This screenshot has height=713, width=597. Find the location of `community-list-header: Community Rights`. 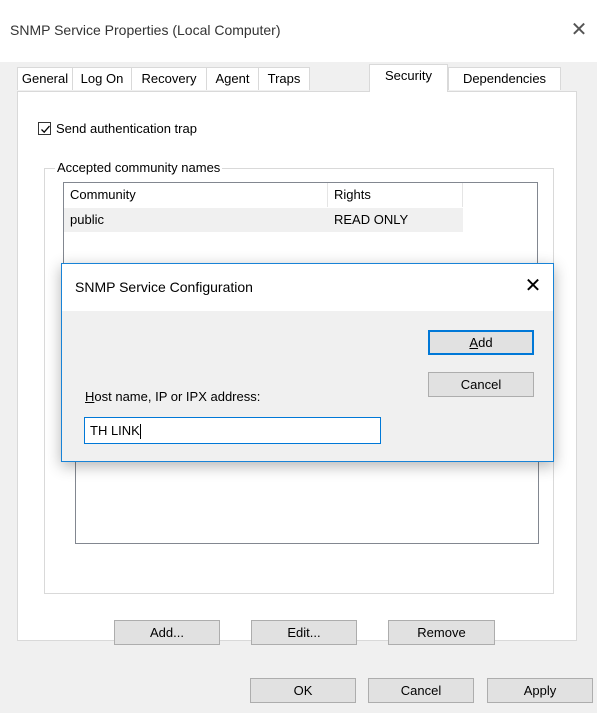

community-list-header: Community Rights is located at coordinates (300, 195).